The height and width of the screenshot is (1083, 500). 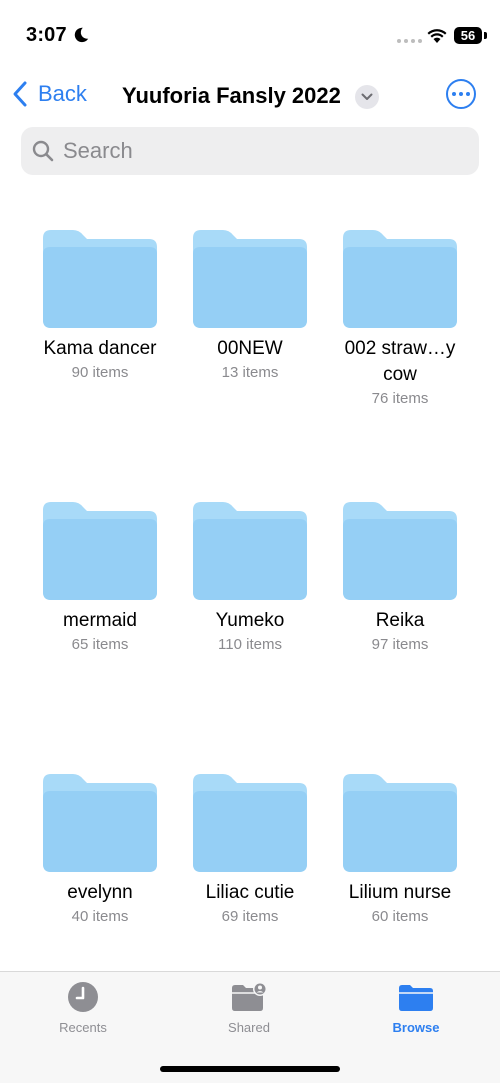 I want to click on folder-item-count: 60 items, so click(x=400, y=916).